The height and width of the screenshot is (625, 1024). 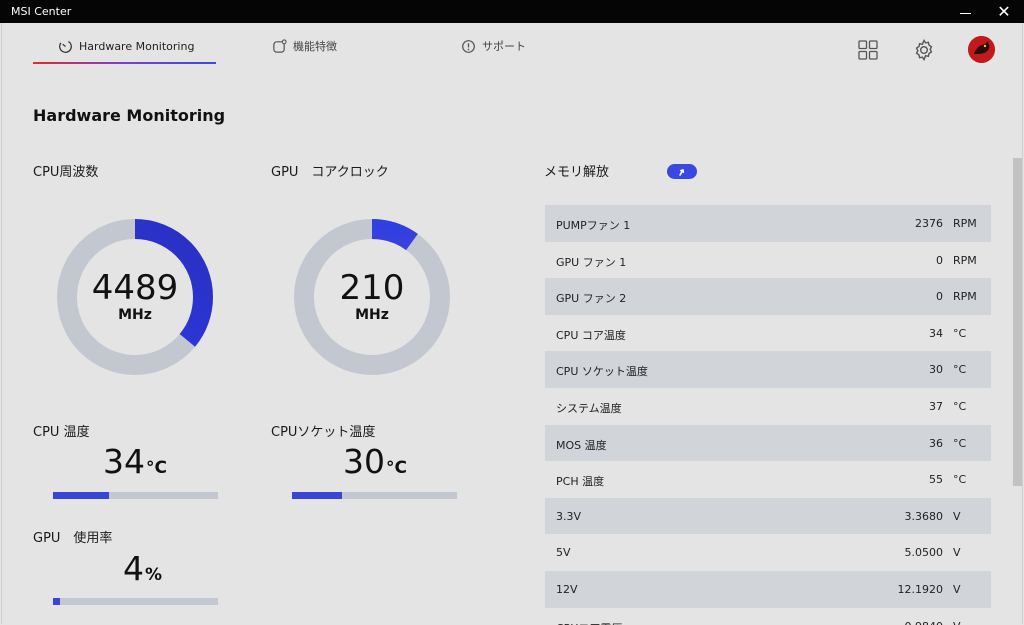 I want to click on cpu-socket-temp-label: CPUソケット温度, so click(x=323, y=432).